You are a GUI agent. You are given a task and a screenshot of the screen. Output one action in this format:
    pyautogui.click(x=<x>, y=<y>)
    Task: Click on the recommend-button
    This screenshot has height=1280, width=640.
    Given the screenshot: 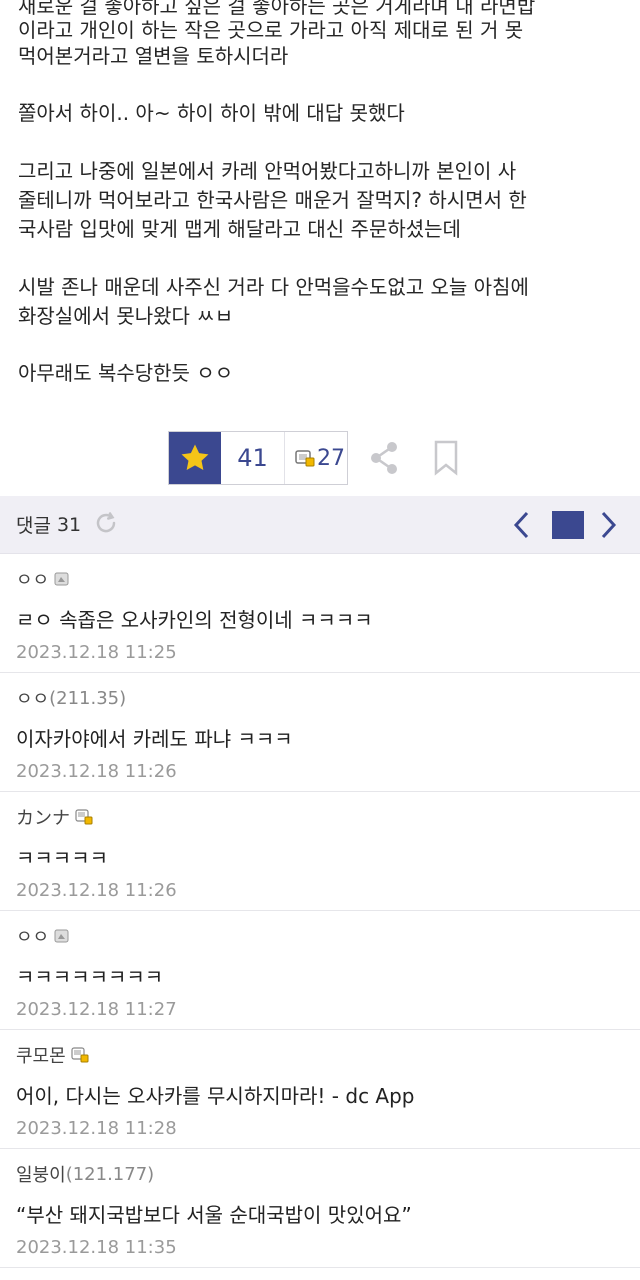 What is the action you would take?
    pyautogui.click(x=195, y=458)
    